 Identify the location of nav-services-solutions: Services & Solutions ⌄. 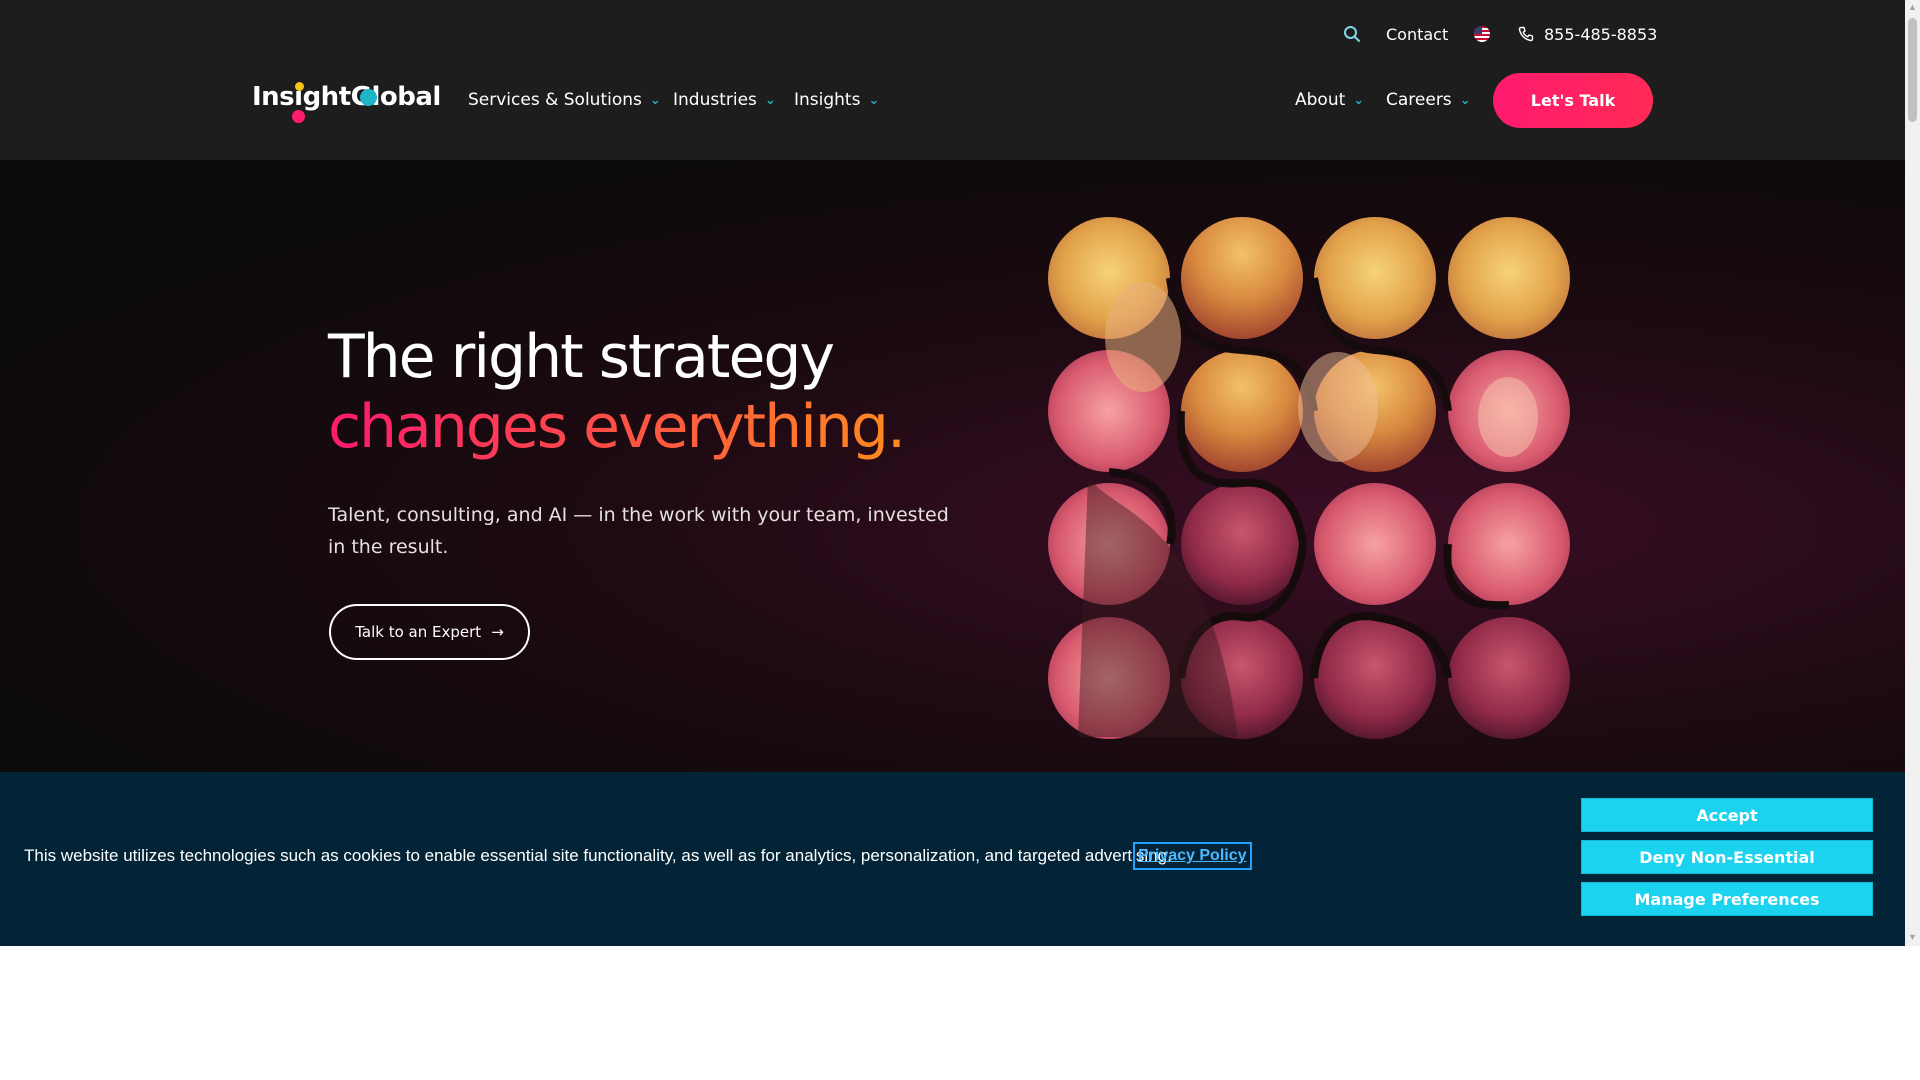
(564, 100).